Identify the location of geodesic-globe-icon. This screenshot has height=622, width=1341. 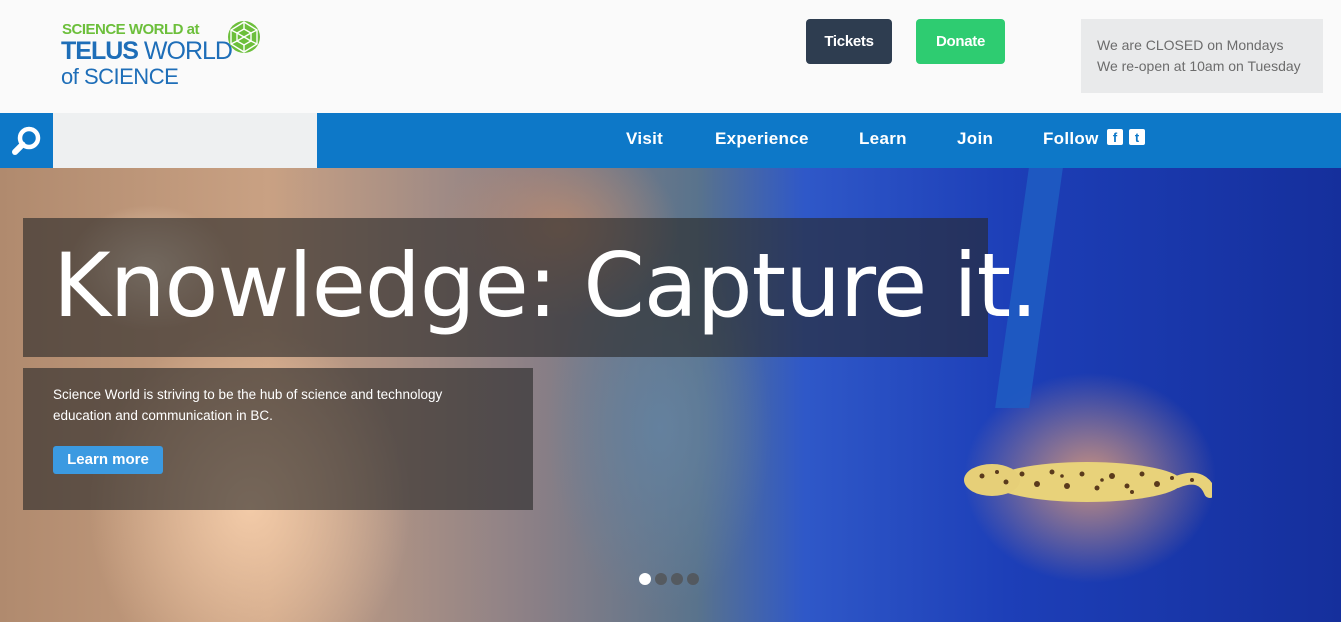
(244, 37).